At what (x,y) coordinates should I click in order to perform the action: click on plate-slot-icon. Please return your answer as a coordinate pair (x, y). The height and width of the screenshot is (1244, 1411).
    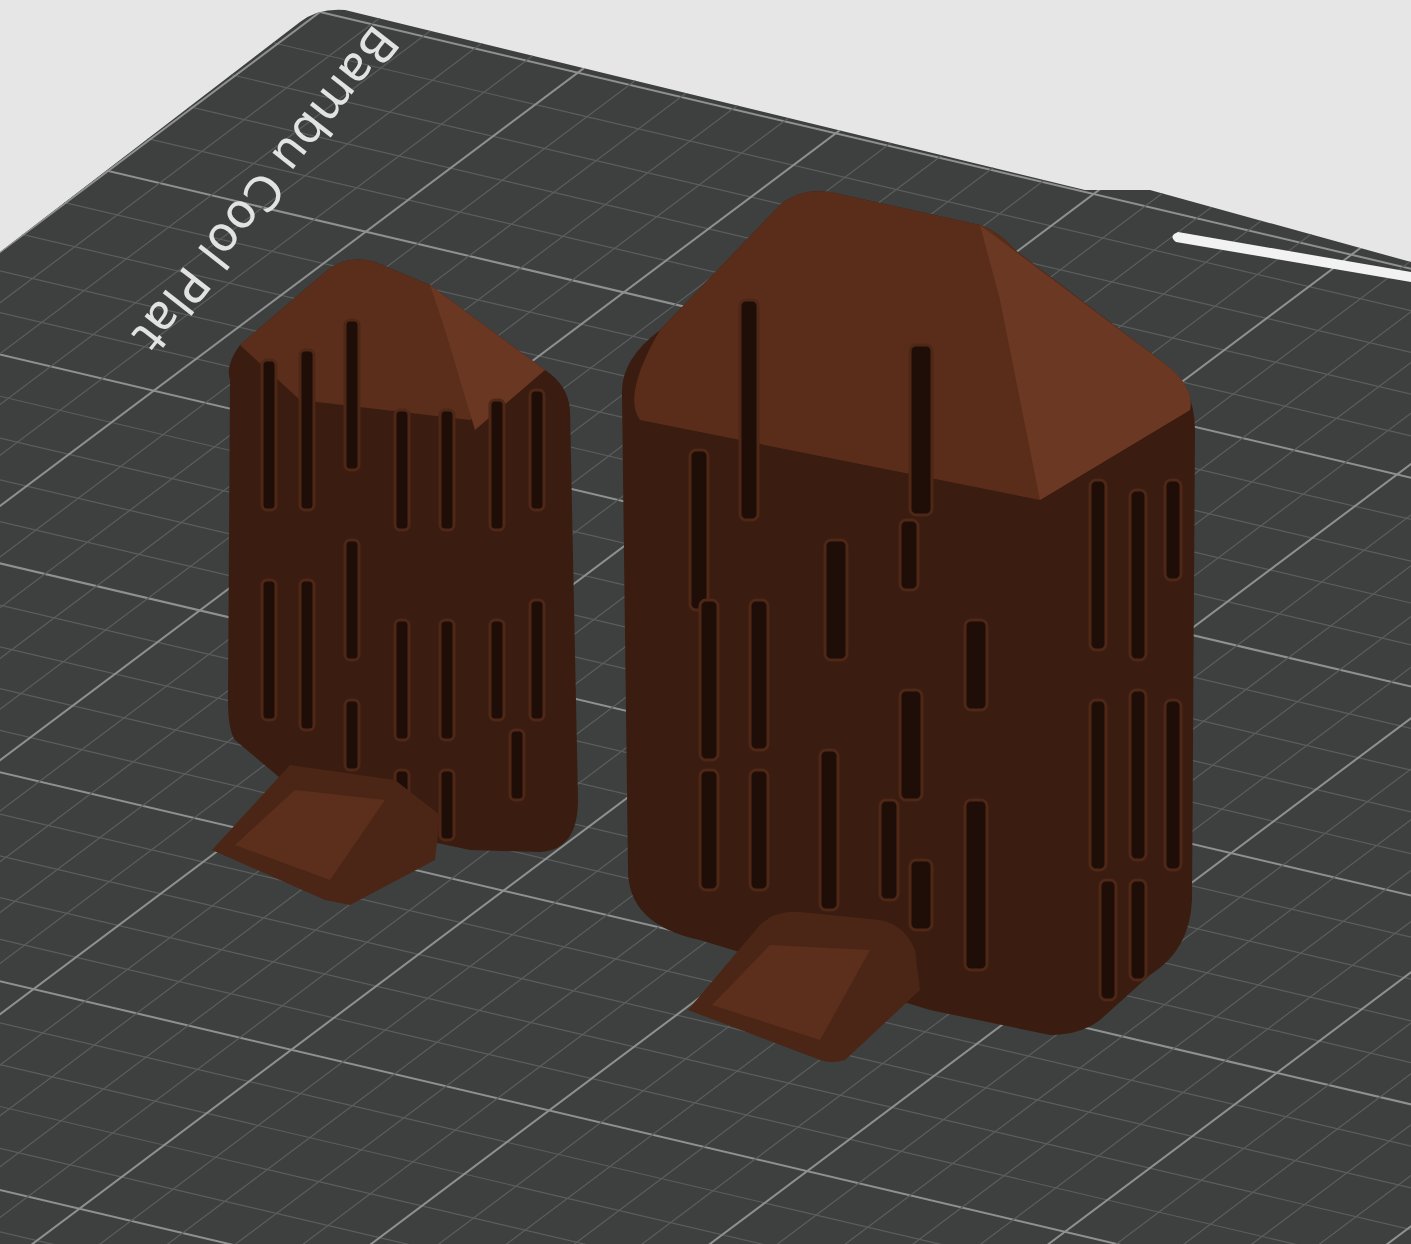
    Looking at the image, I should click on (1291, 257).